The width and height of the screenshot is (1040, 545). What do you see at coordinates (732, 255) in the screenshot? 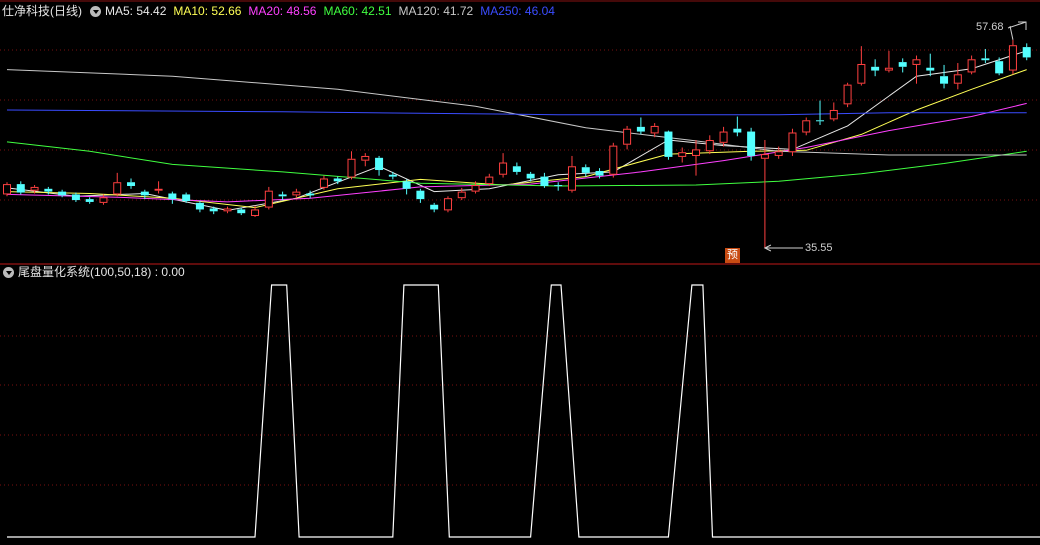
I see `forecast-badge: 预` at bounding box center [732, 255].